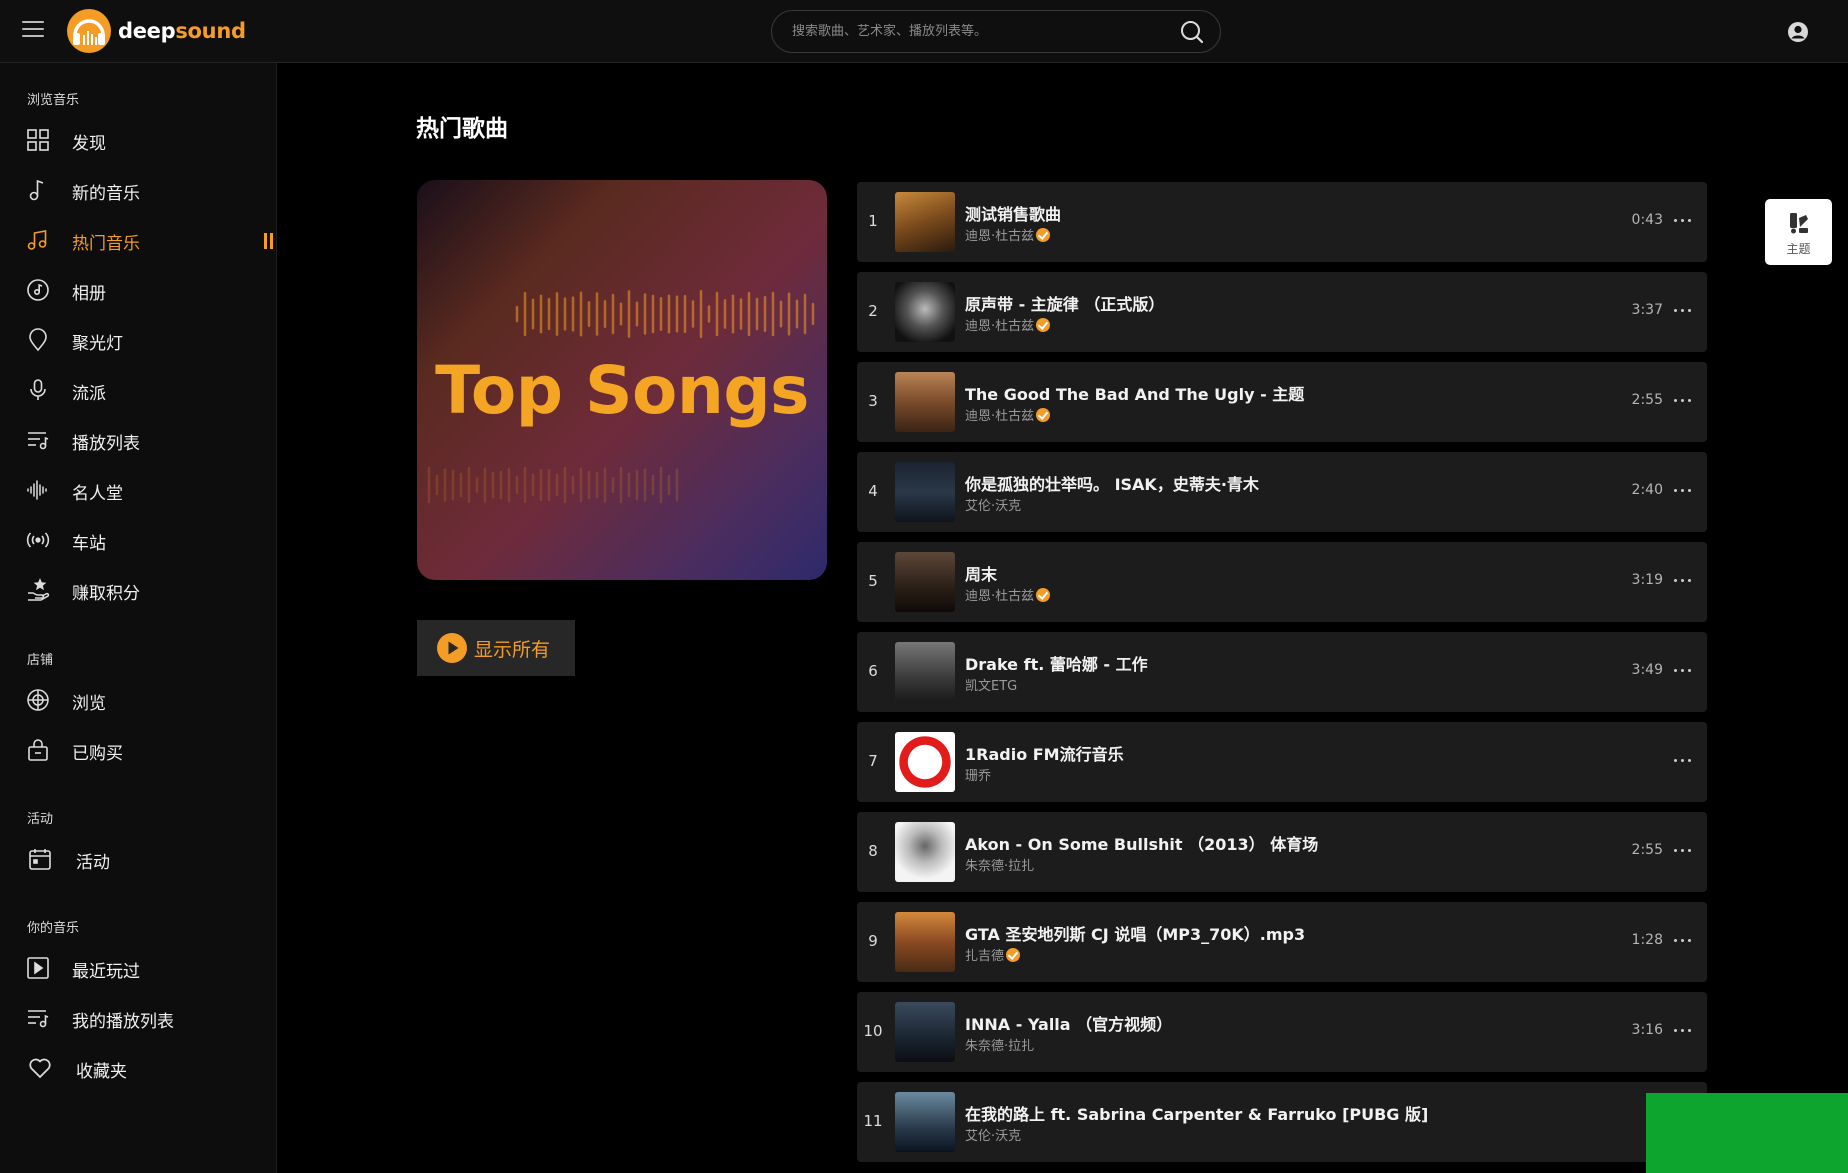  Describe the element at coordinates (138, 1068) in the screenshot. I see `sidebar-item-favorites: 收藏夹` at that location.